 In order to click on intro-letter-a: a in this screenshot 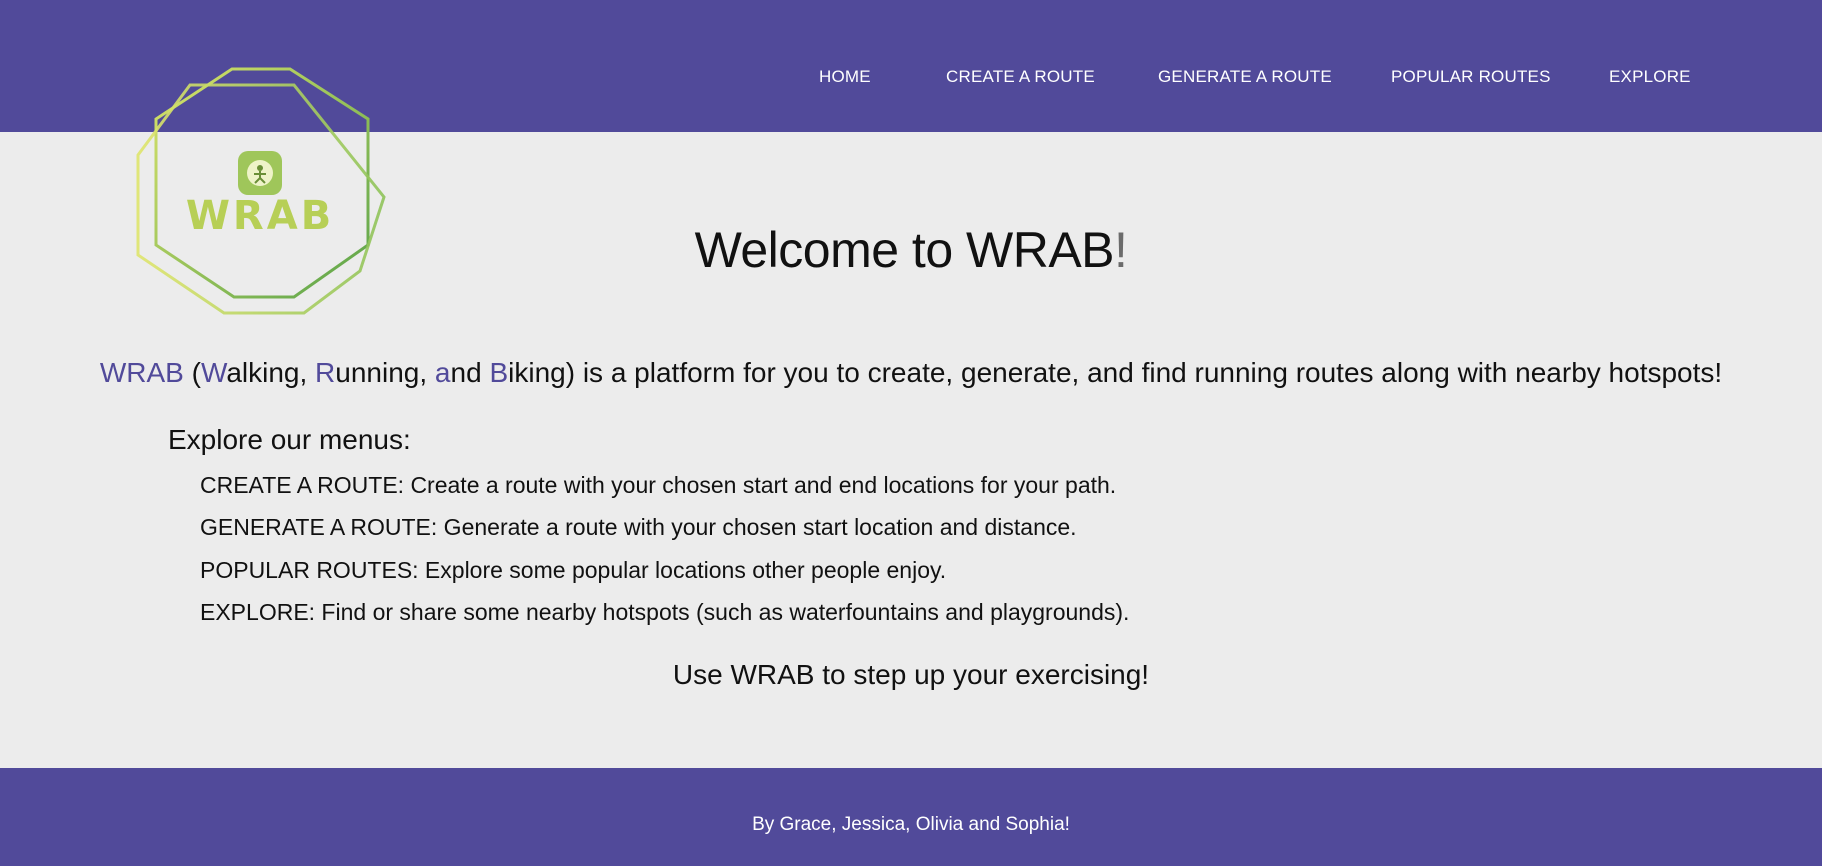, I will do `click(442, 372)`.